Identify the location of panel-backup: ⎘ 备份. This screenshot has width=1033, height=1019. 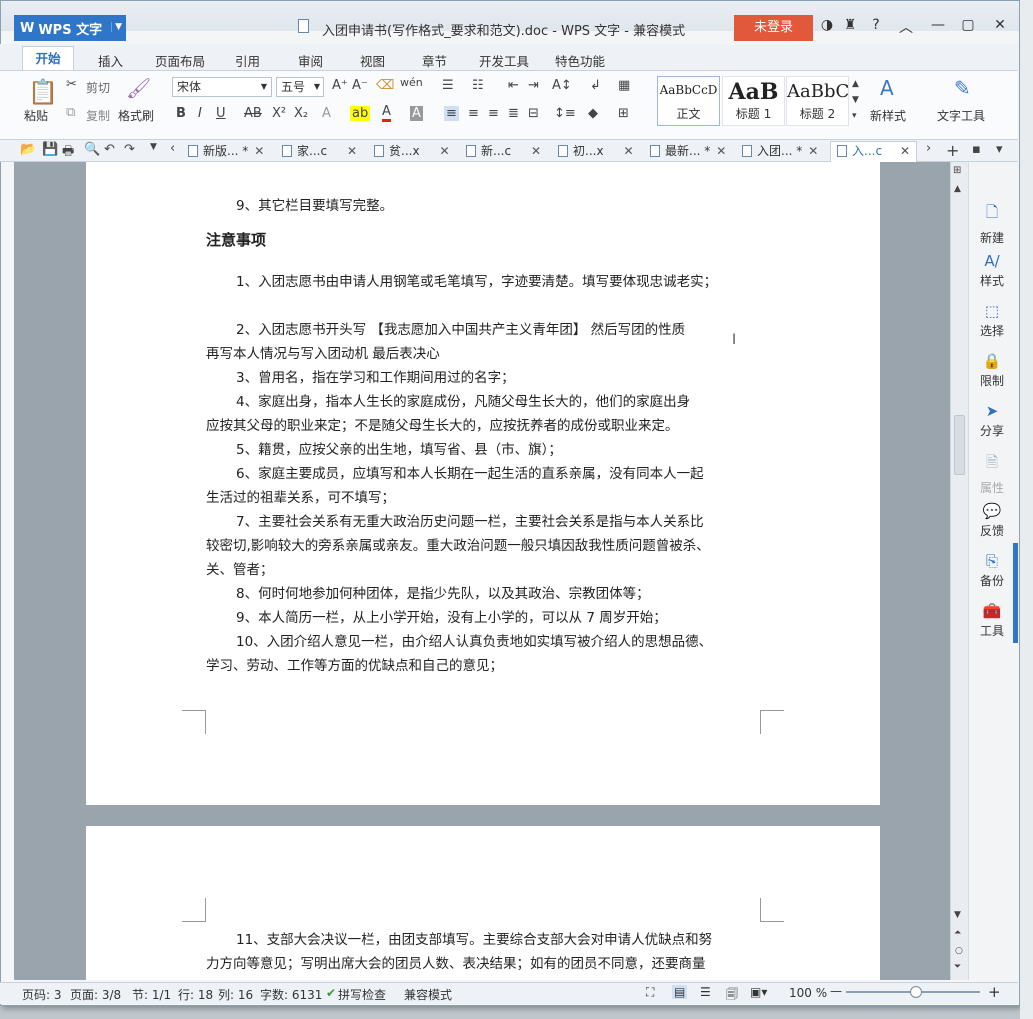
(992, 570).